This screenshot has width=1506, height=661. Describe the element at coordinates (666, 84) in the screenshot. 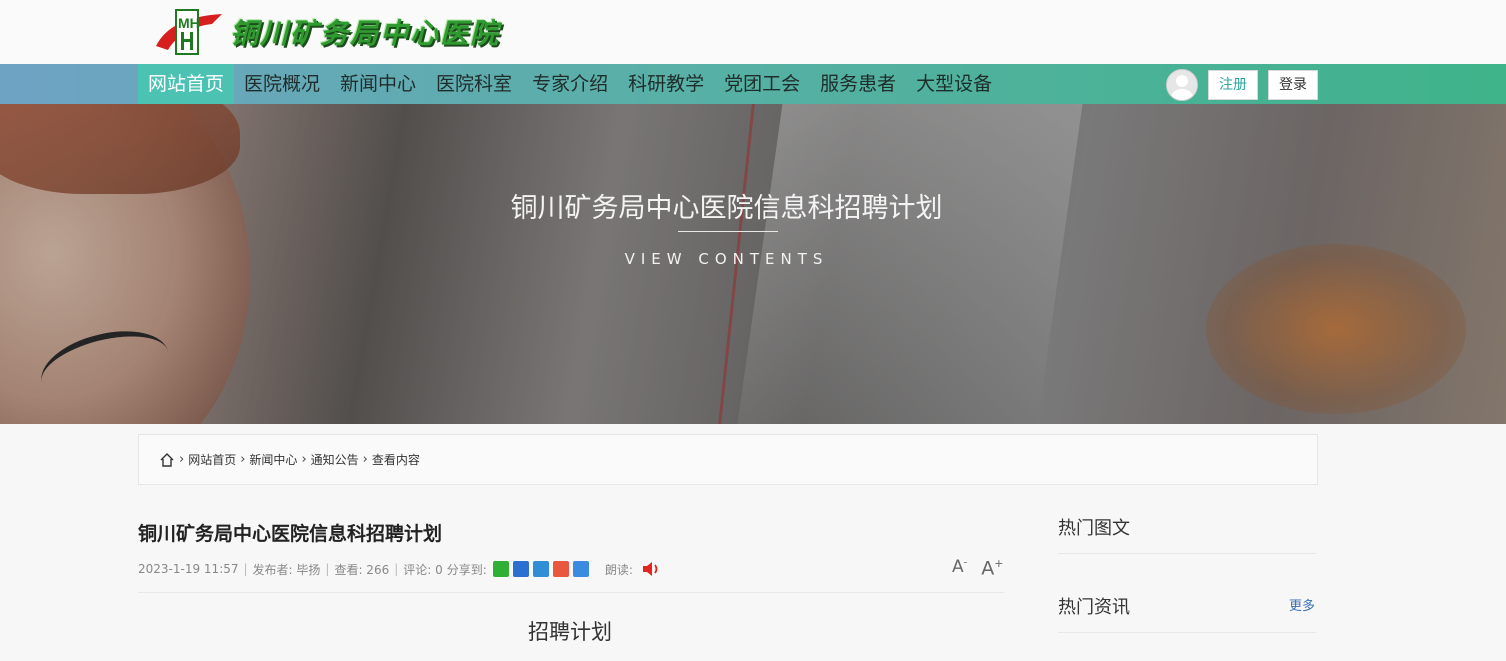

I see `nav-item-research: 科研教学` at that location.